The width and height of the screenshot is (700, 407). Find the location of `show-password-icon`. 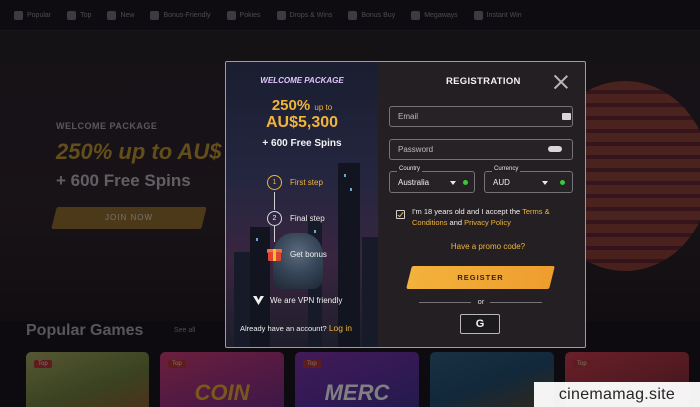

show-password-icon is located at coordinates (555, 149).